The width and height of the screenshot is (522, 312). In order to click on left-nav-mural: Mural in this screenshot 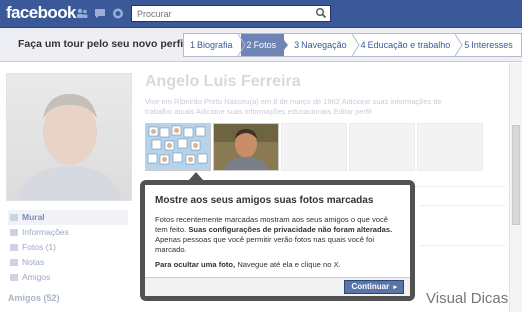, I will do `click(68, 217)`.